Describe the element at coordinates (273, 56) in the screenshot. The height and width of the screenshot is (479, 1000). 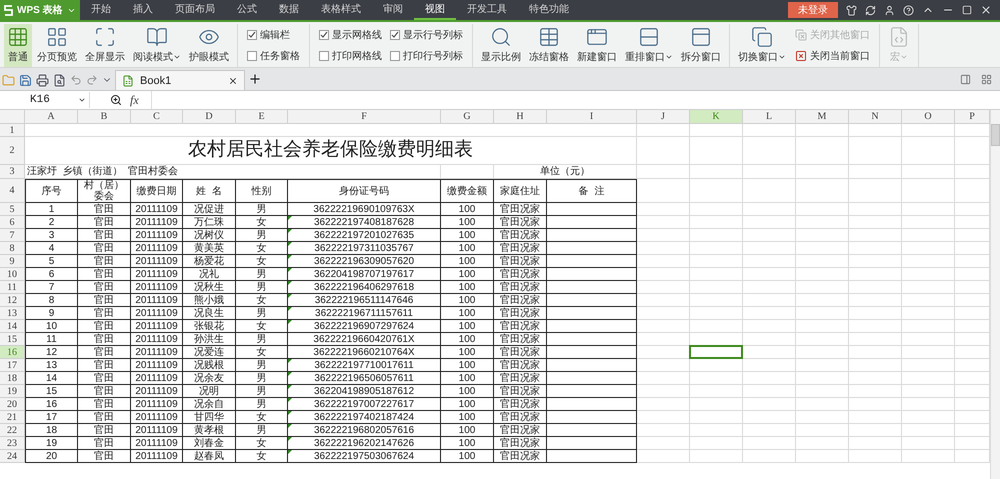
I see `checkbox: 任务窗格` at that location.